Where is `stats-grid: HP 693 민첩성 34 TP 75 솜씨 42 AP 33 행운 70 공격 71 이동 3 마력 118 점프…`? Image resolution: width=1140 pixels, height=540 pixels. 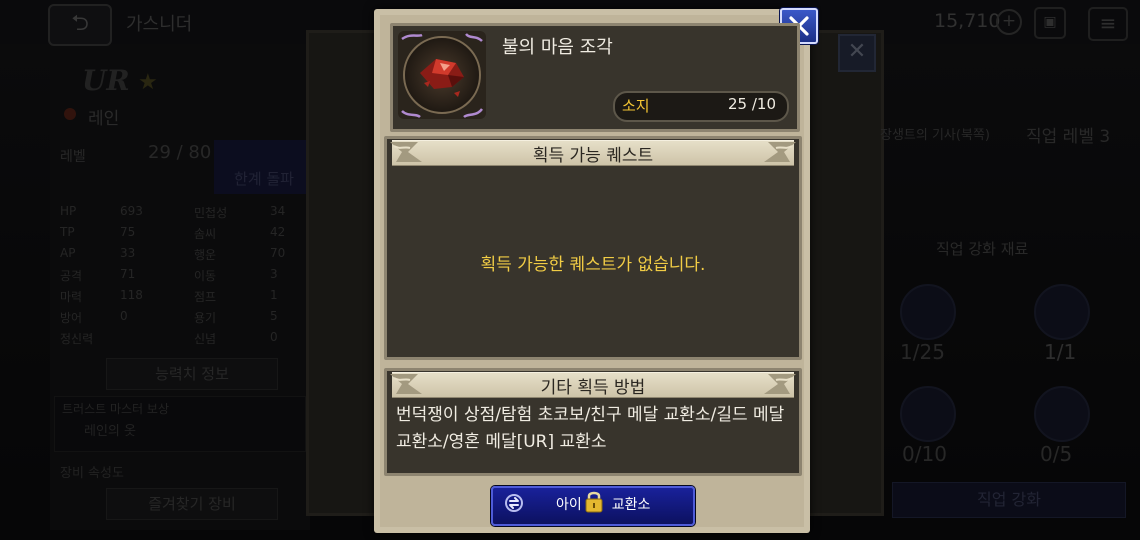 stats-grid: HP 693 민첩성 34 TP 75 솜씨 42 AP 33 행운 70 공격 71 이동 3 마력 118 점프… is located at coordinates (179, 277).